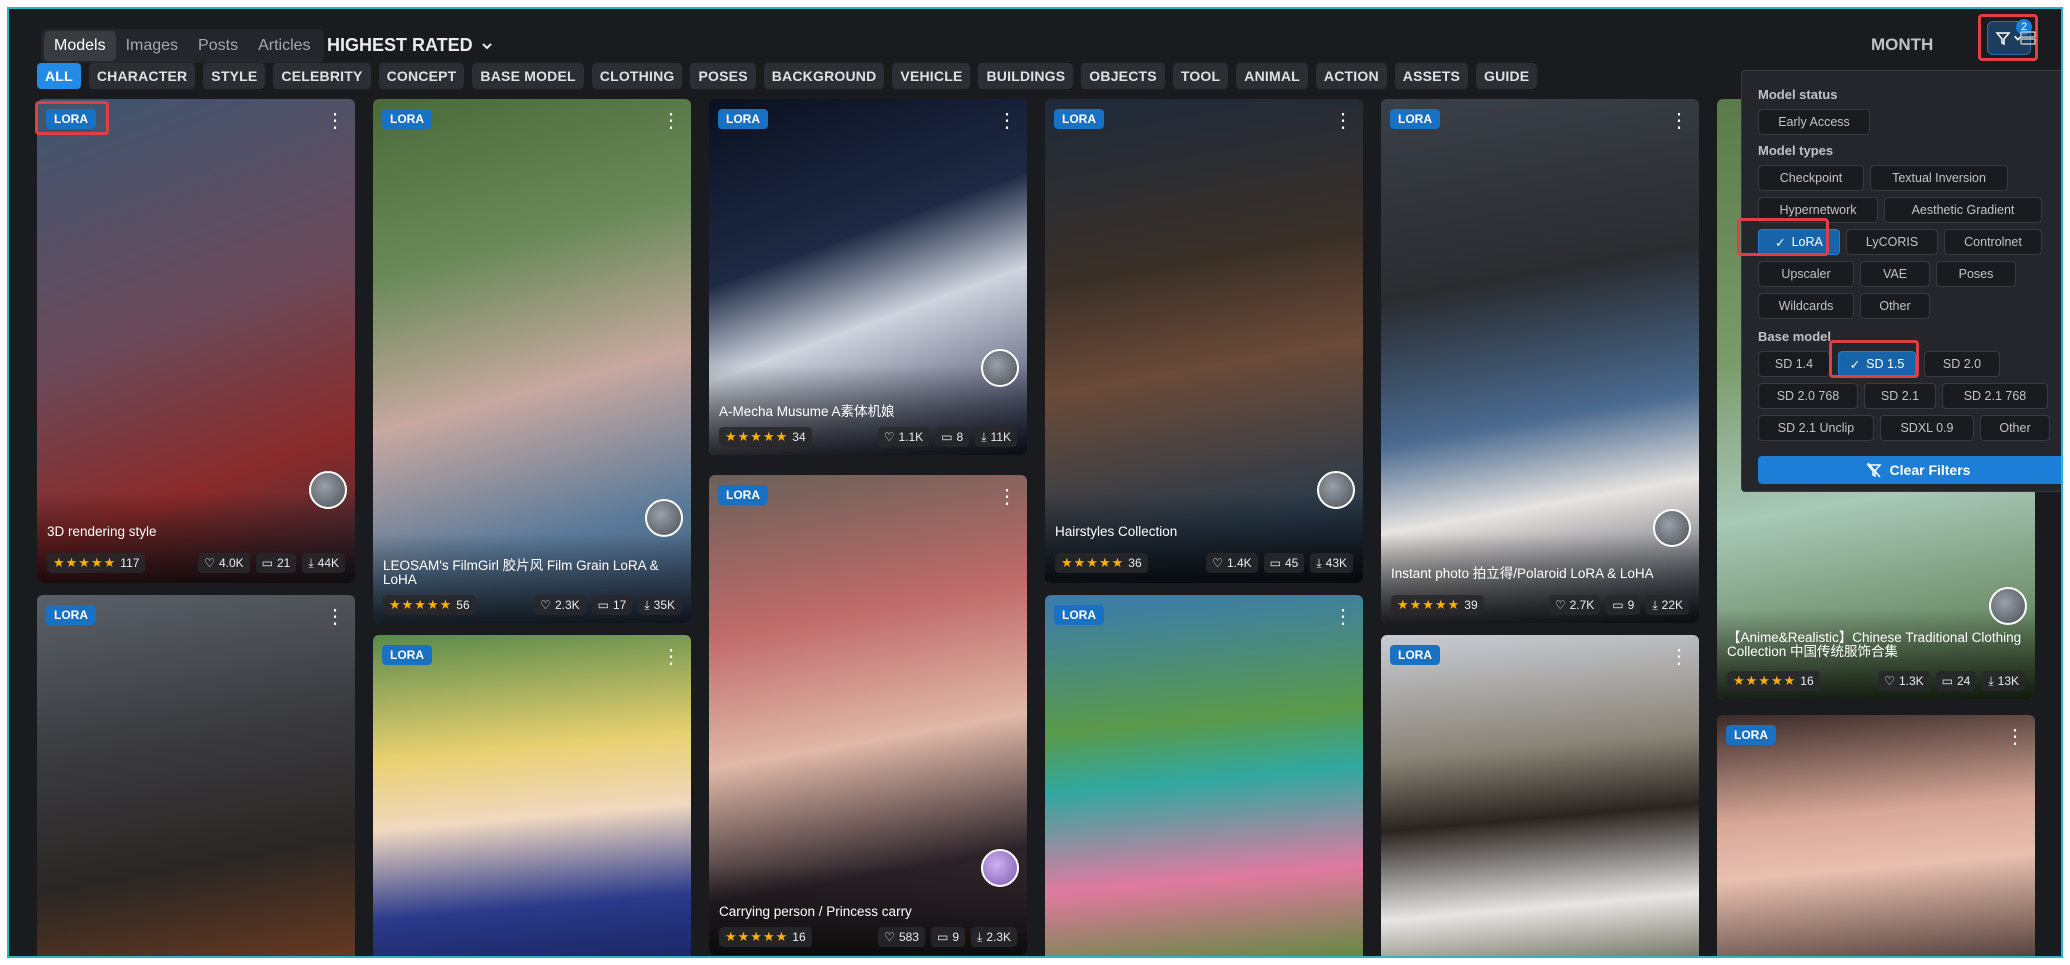 The image size is (2070, 965). Describe the element at coordinates (1816, 428) in the screenshot. I see `chip-sd-2-1-unclip: SD 2.1 Unclip` at that location.